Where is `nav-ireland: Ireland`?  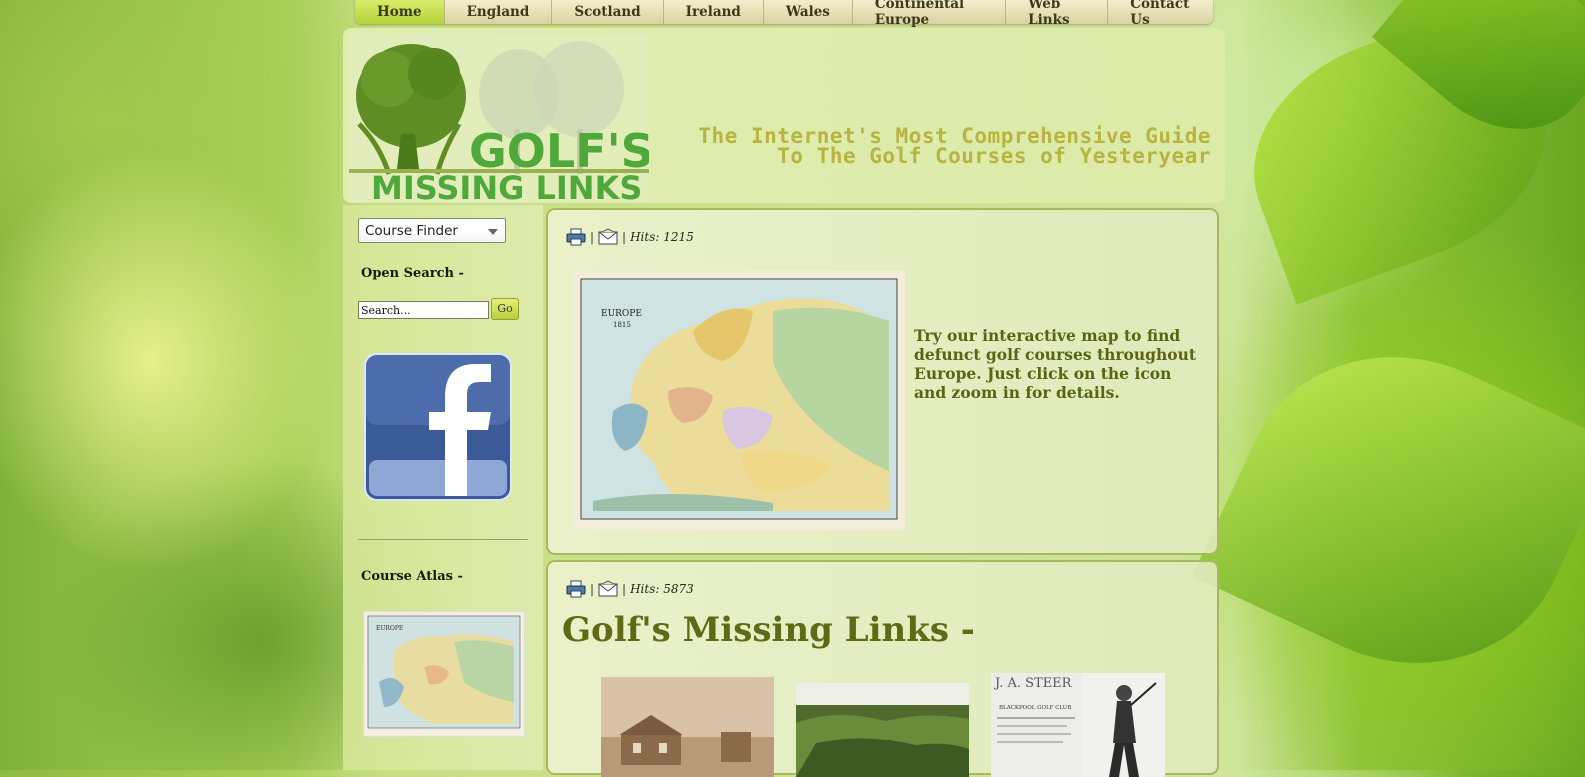
nav-ireland: Ireland is located at coordinates (714, 12).